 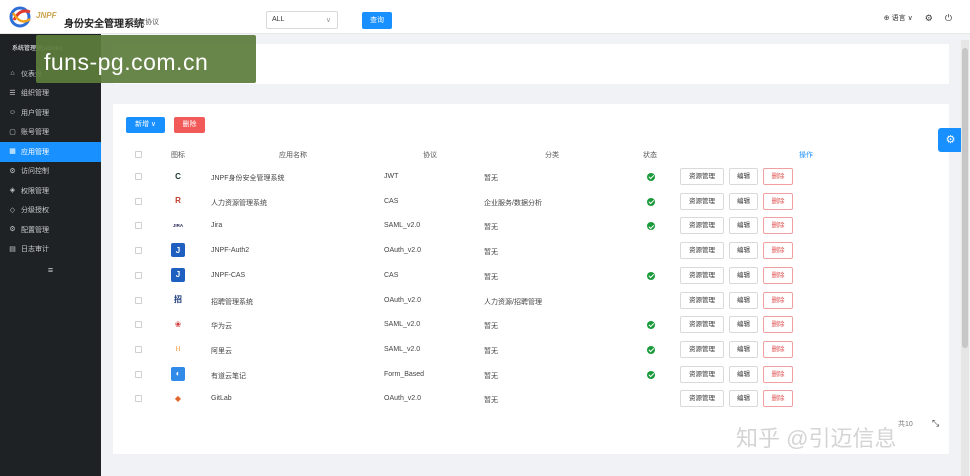 What do you see at coordinates (533, 154) in the screenshot?
I see `table-header: 图标 应用名称 协议 分类 状态 操作` at bounding box center [533, 154].